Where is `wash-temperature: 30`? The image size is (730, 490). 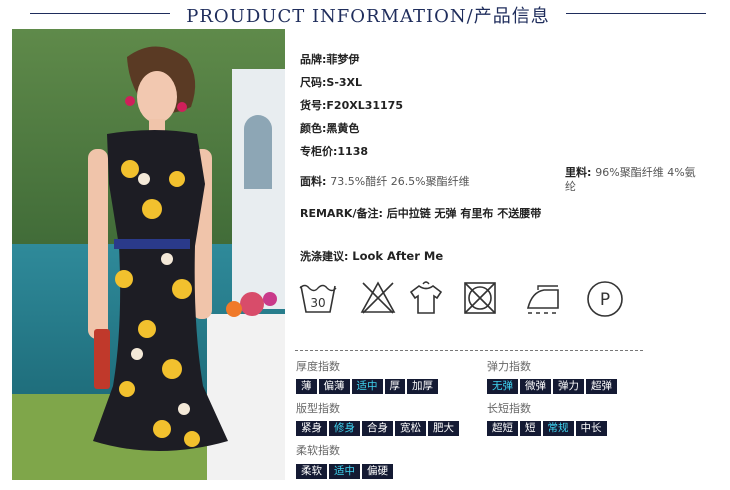
wash-temperature: 30 is located at coordinates (317, 303).